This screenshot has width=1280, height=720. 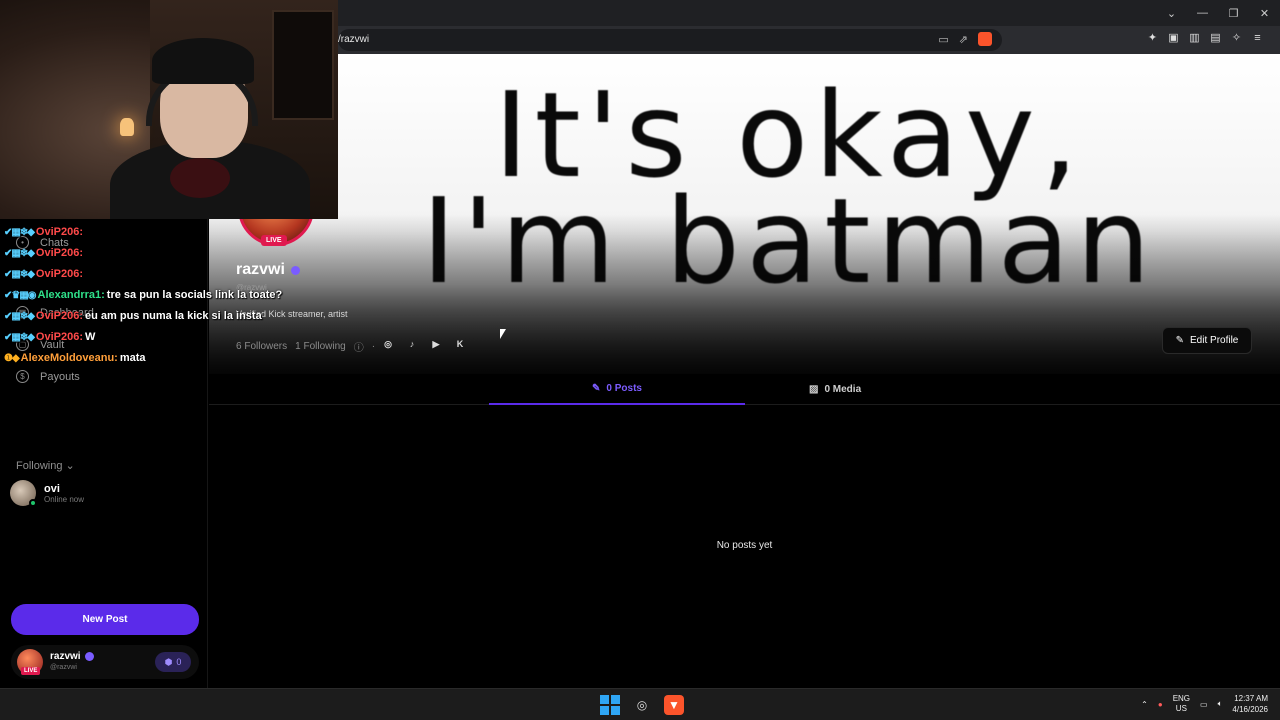 I want to click on instagram-icon: ◎, so click(x=388, y=344).